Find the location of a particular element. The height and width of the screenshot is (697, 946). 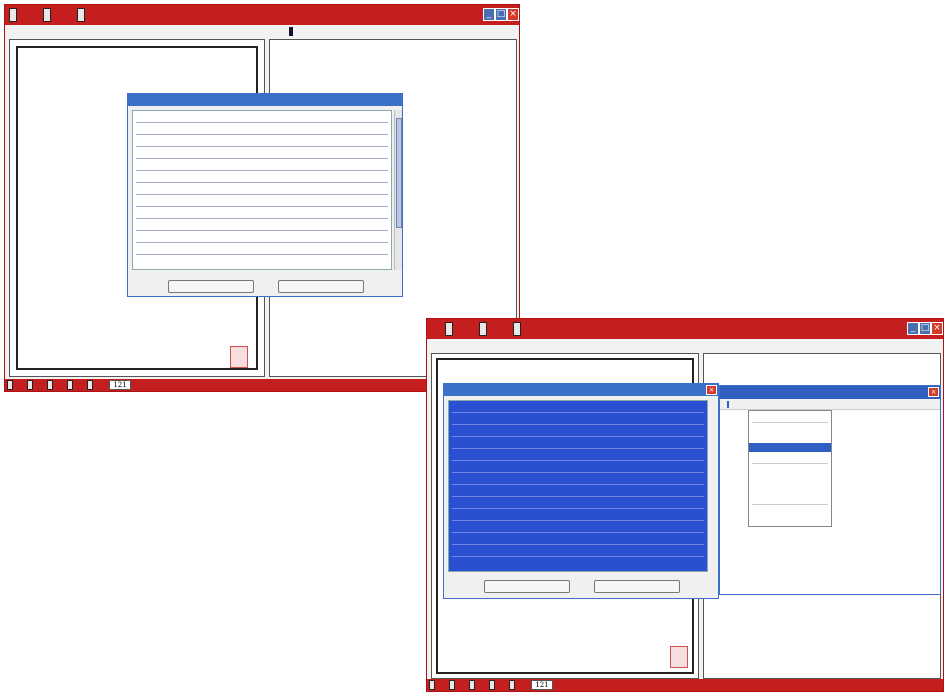

download-dialog: × is located at coordinates (581, 491).